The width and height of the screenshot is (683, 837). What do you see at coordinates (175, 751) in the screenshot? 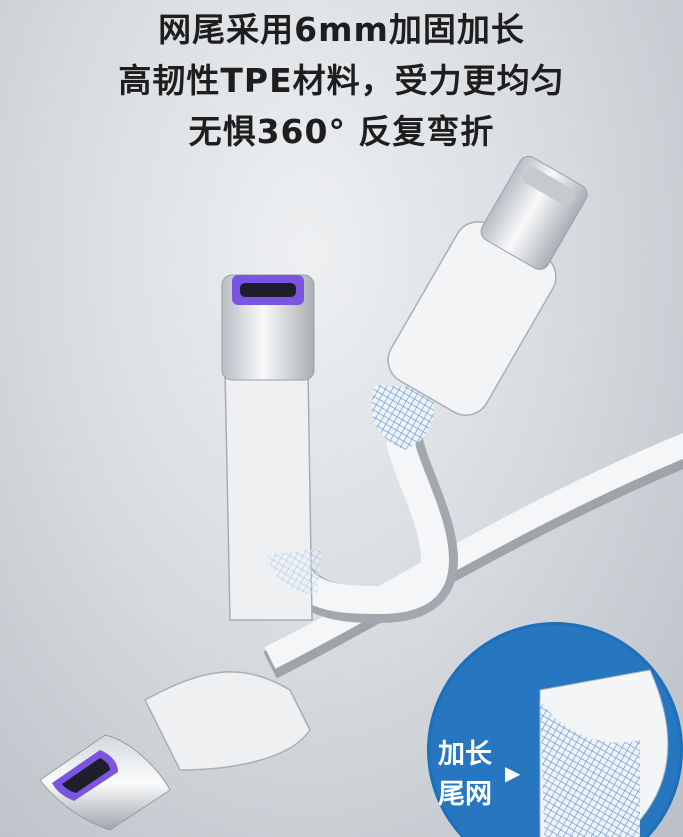
I see `connector-bottom` at bounding box center [175, 751].